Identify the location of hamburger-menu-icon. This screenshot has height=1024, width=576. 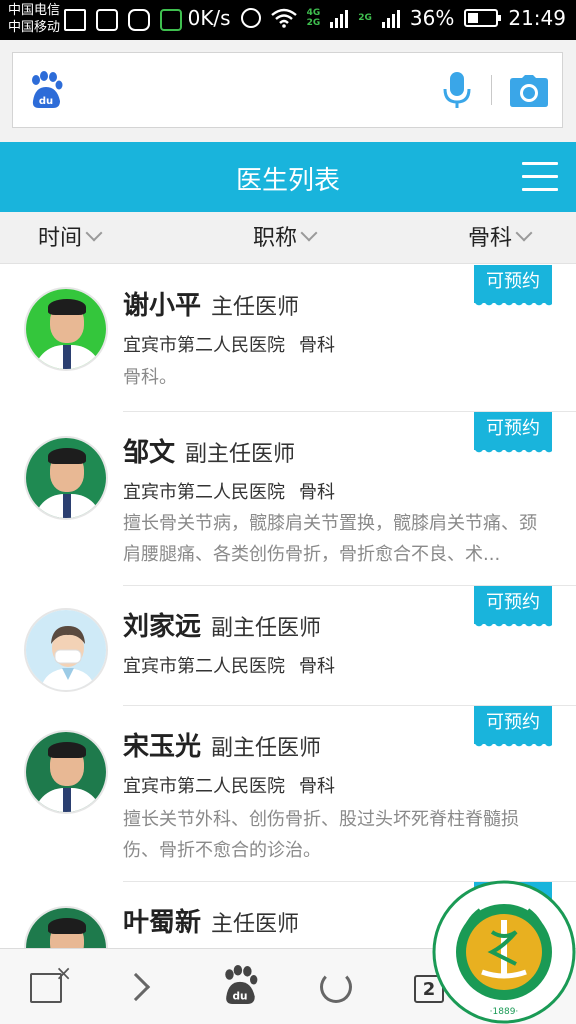
(540, 177).